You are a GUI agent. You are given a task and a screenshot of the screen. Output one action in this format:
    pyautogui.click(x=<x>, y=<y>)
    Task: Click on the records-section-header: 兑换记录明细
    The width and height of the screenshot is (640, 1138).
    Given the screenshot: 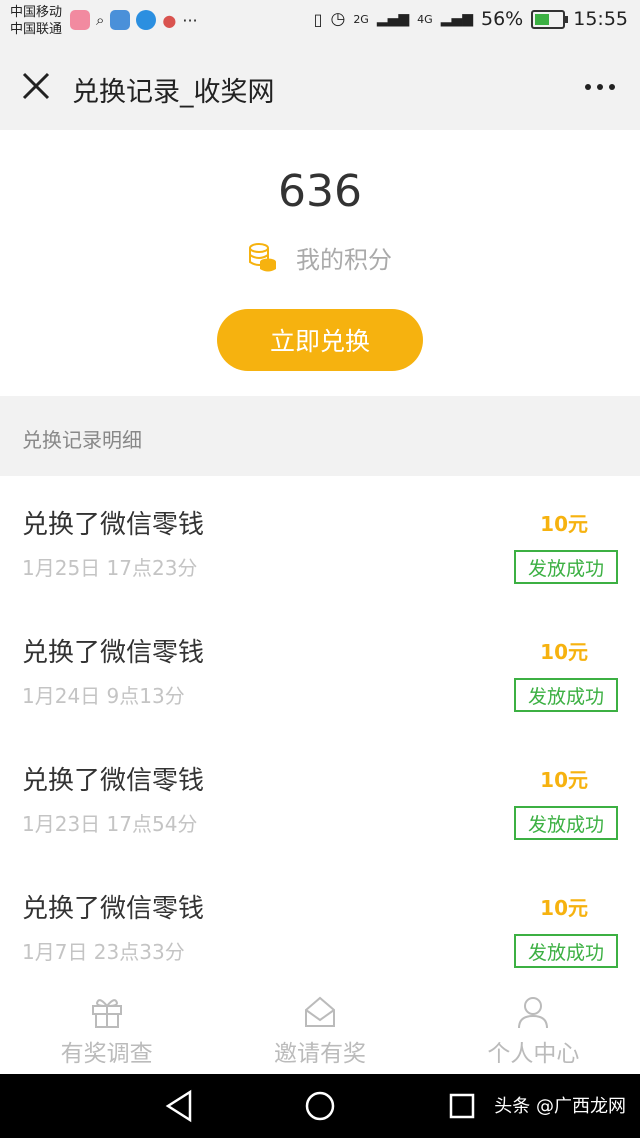 What is the action you would take?
    pyautogui.click(x=320, y=436)
    